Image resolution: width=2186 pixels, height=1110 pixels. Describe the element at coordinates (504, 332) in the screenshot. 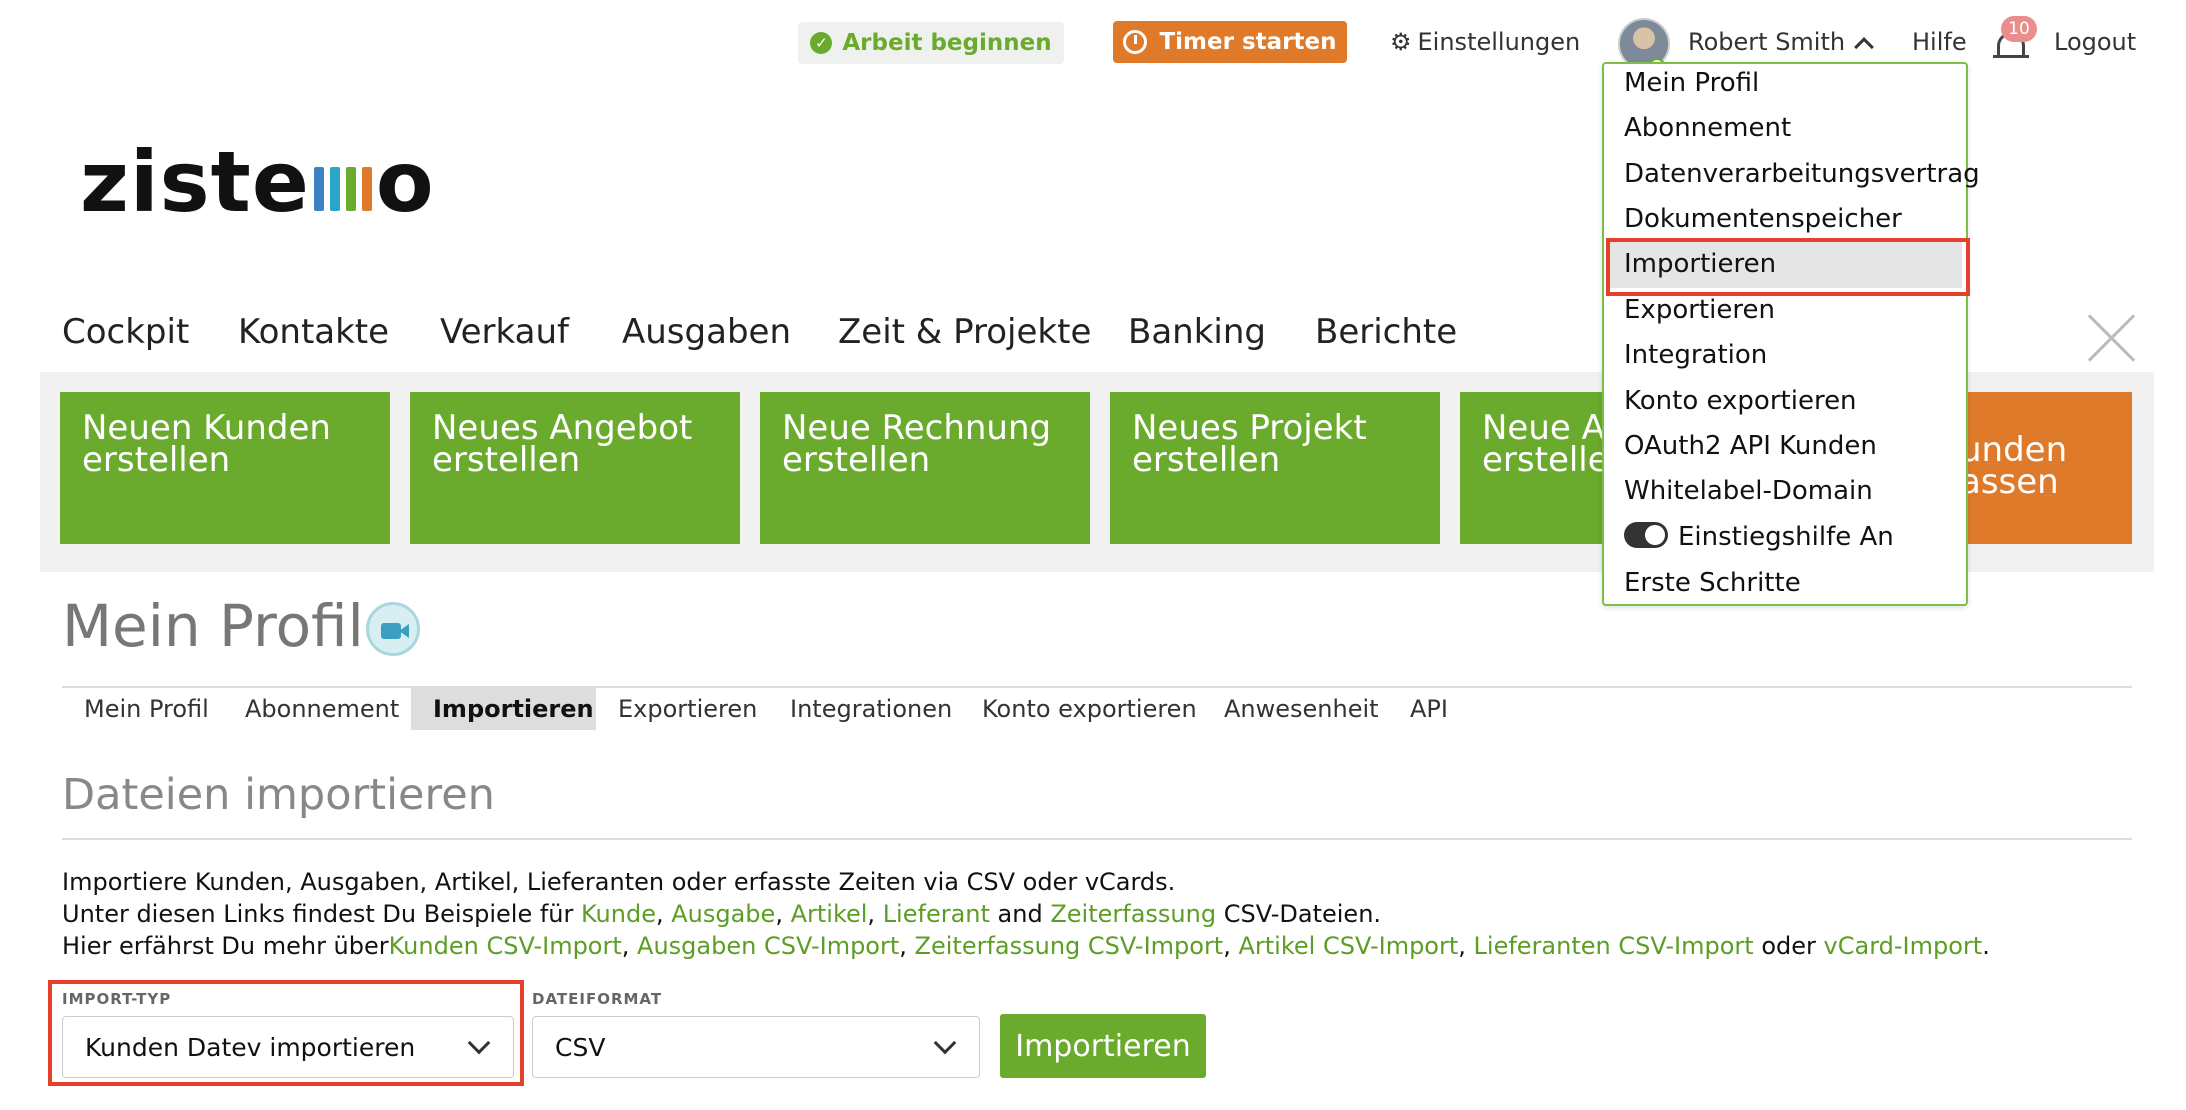

I see `nav-verkauf: Verkauf` at that location.